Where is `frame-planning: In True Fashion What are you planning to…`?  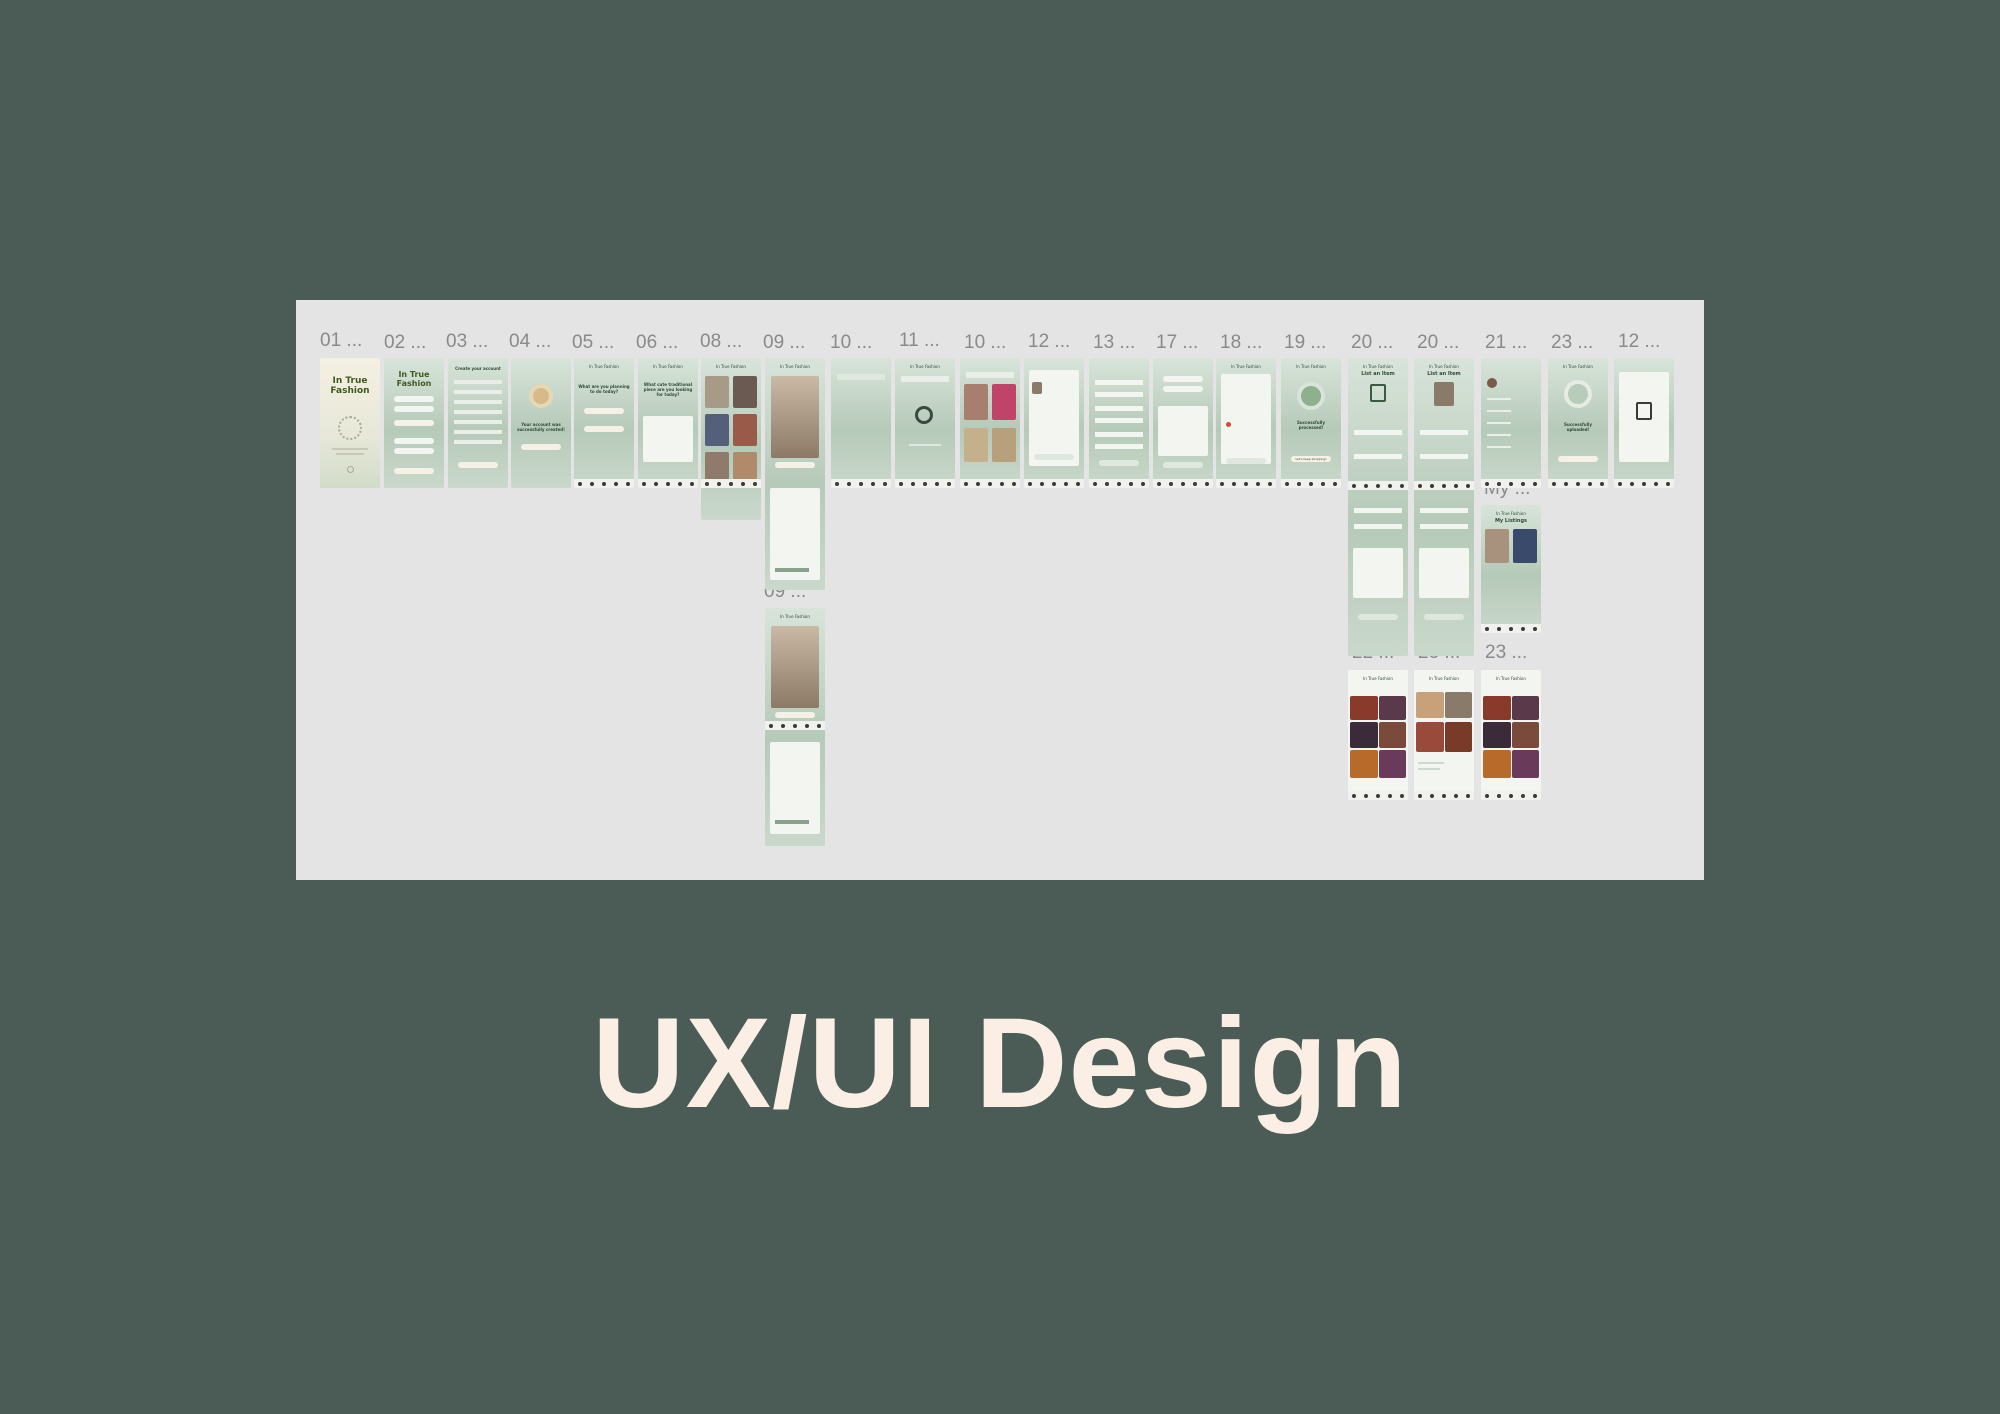
frame-planning: In True Fashion What are you planning to… is located at coordinates (604, 423).